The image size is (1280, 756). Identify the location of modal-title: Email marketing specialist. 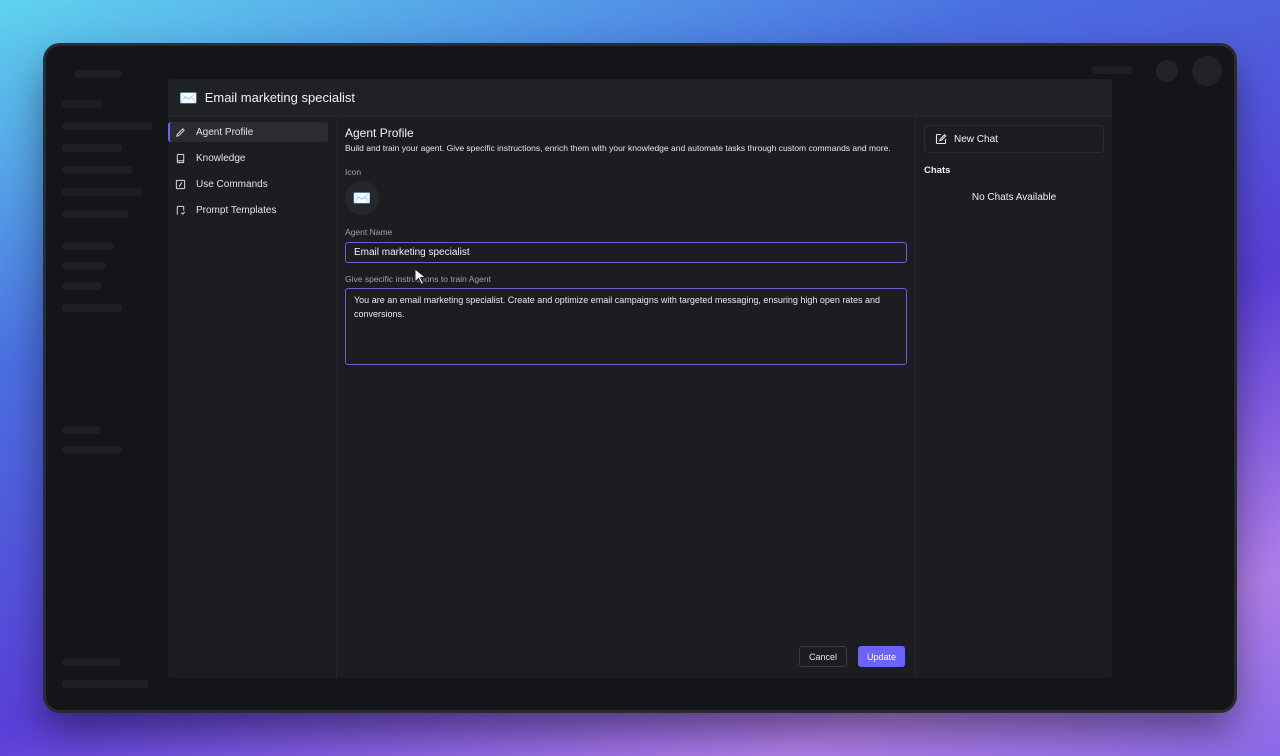
(279, 97).